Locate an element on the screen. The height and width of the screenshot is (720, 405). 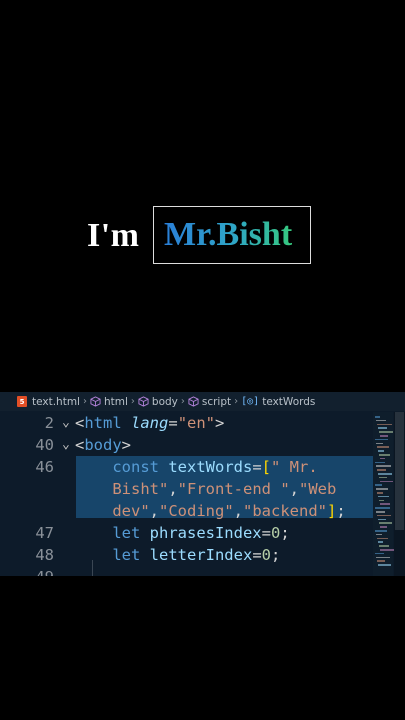
code-token: letterIndex is located at coordinates (201, 555).